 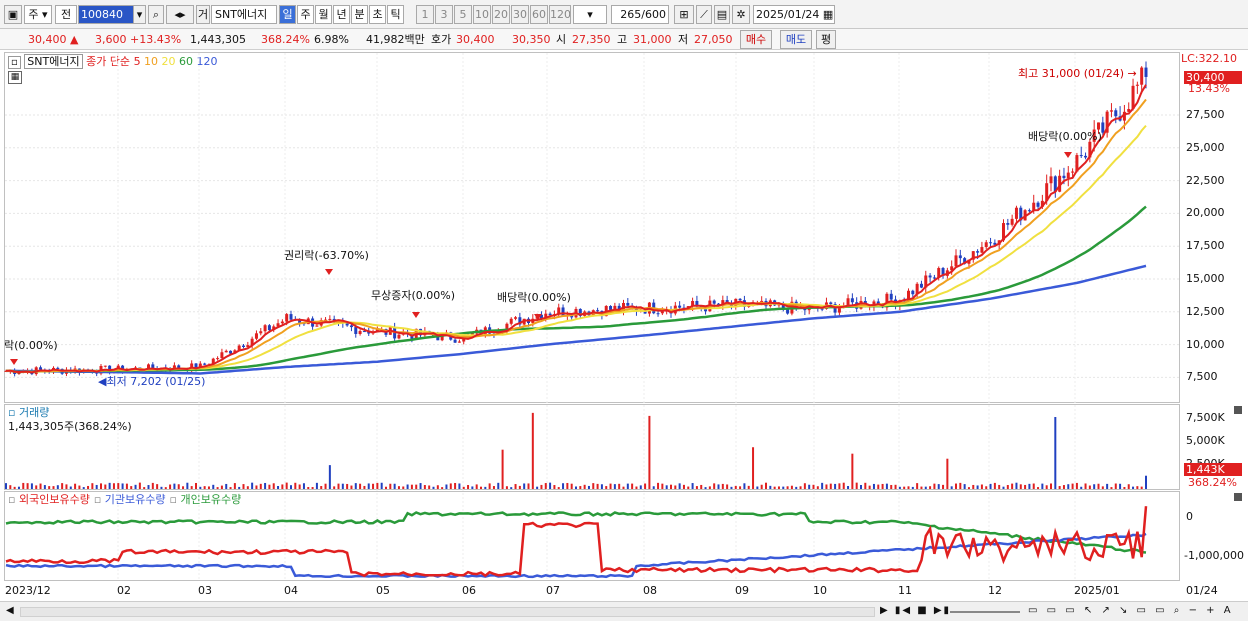 What do you see at coordinates (53, 39) in the screenshot?
I see `current-price: 30,400 ▲` at bounding box center [53, 39].